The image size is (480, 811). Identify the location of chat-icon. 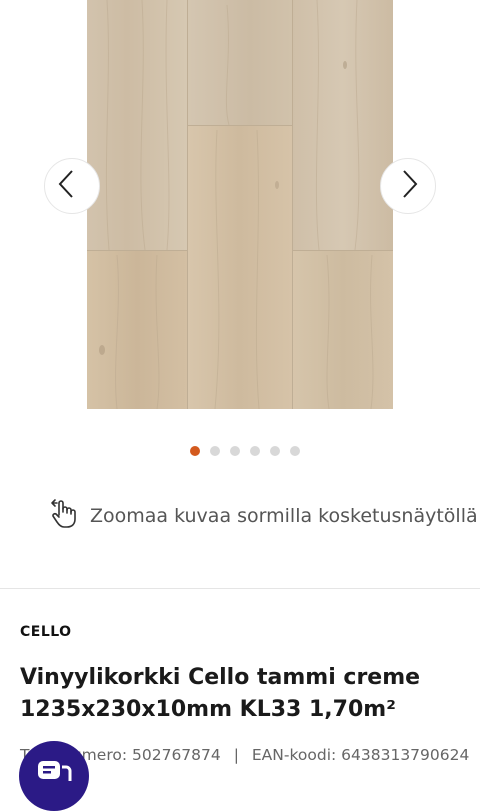
(54, 773).